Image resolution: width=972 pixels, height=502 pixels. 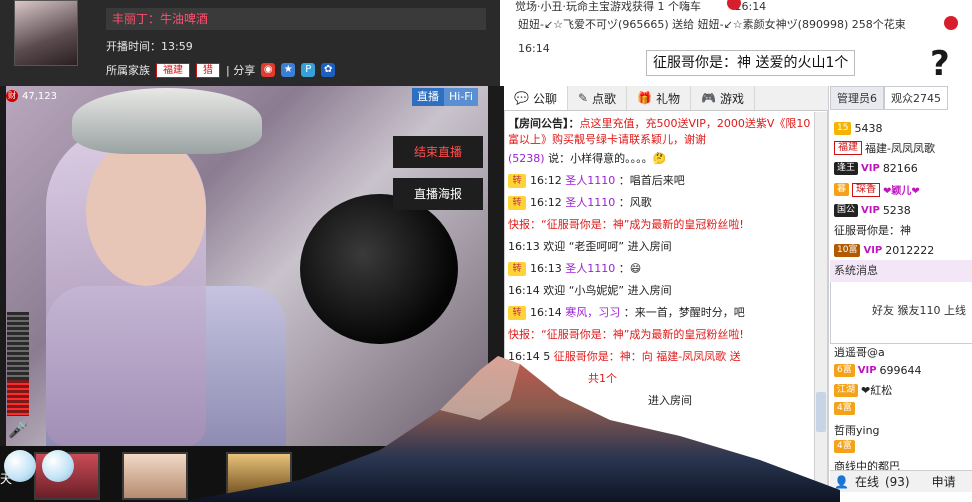 I want to click on user-row: 15 5438, so click(x=858, y=128).